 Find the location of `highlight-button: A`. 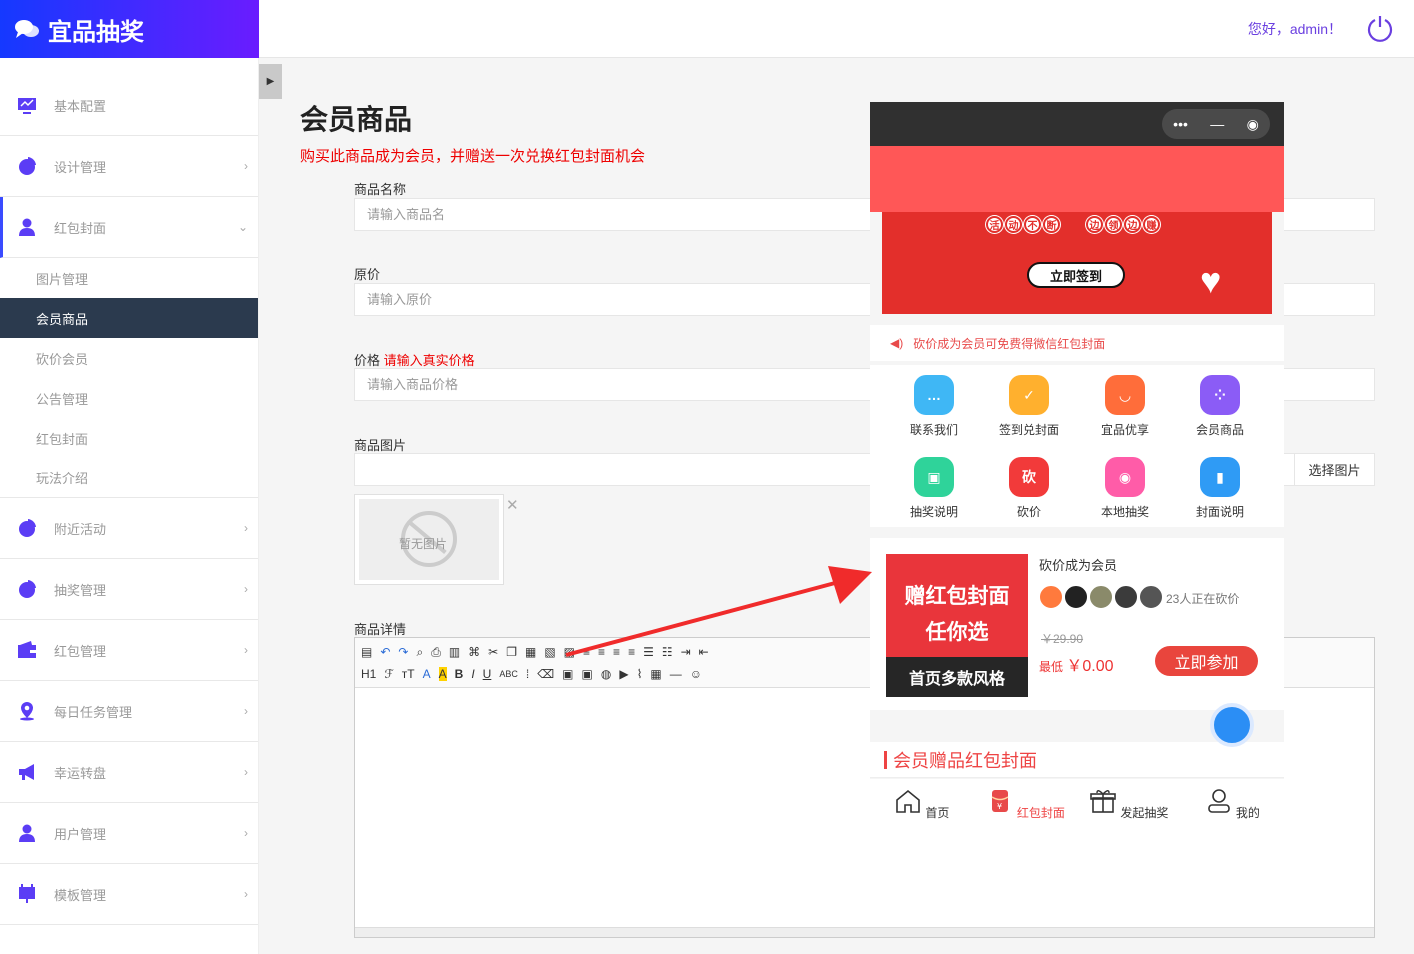

highlight-button: A is located at coordinates (442, 674).